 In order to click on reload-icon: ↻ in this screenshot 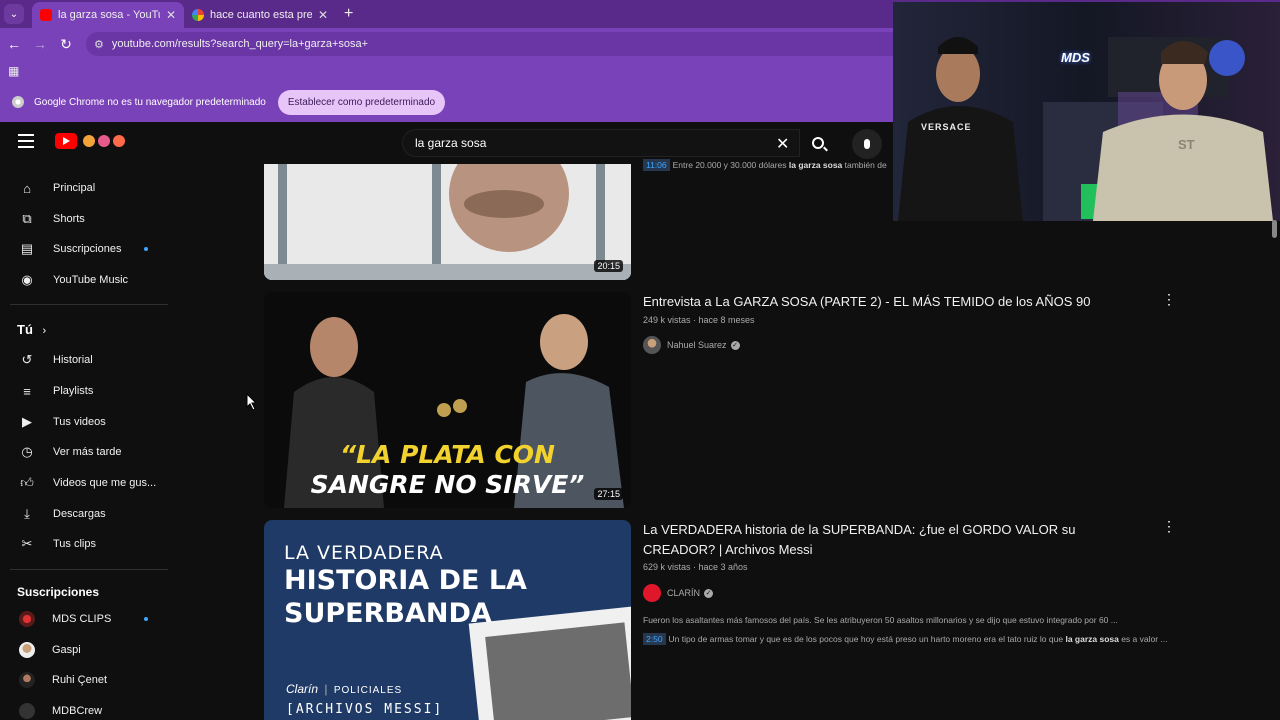, I will do `click(66, 44)`.